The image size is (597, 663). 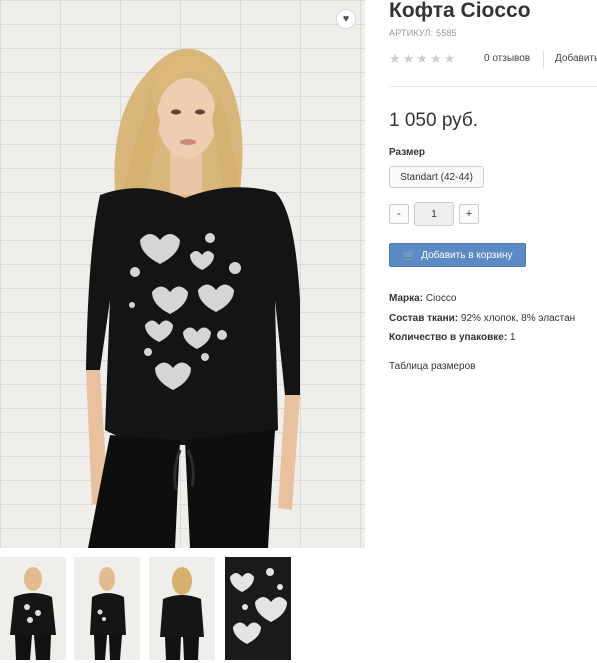 I want to click on quantity-decrease-button: -, so click(x=399, y=214).